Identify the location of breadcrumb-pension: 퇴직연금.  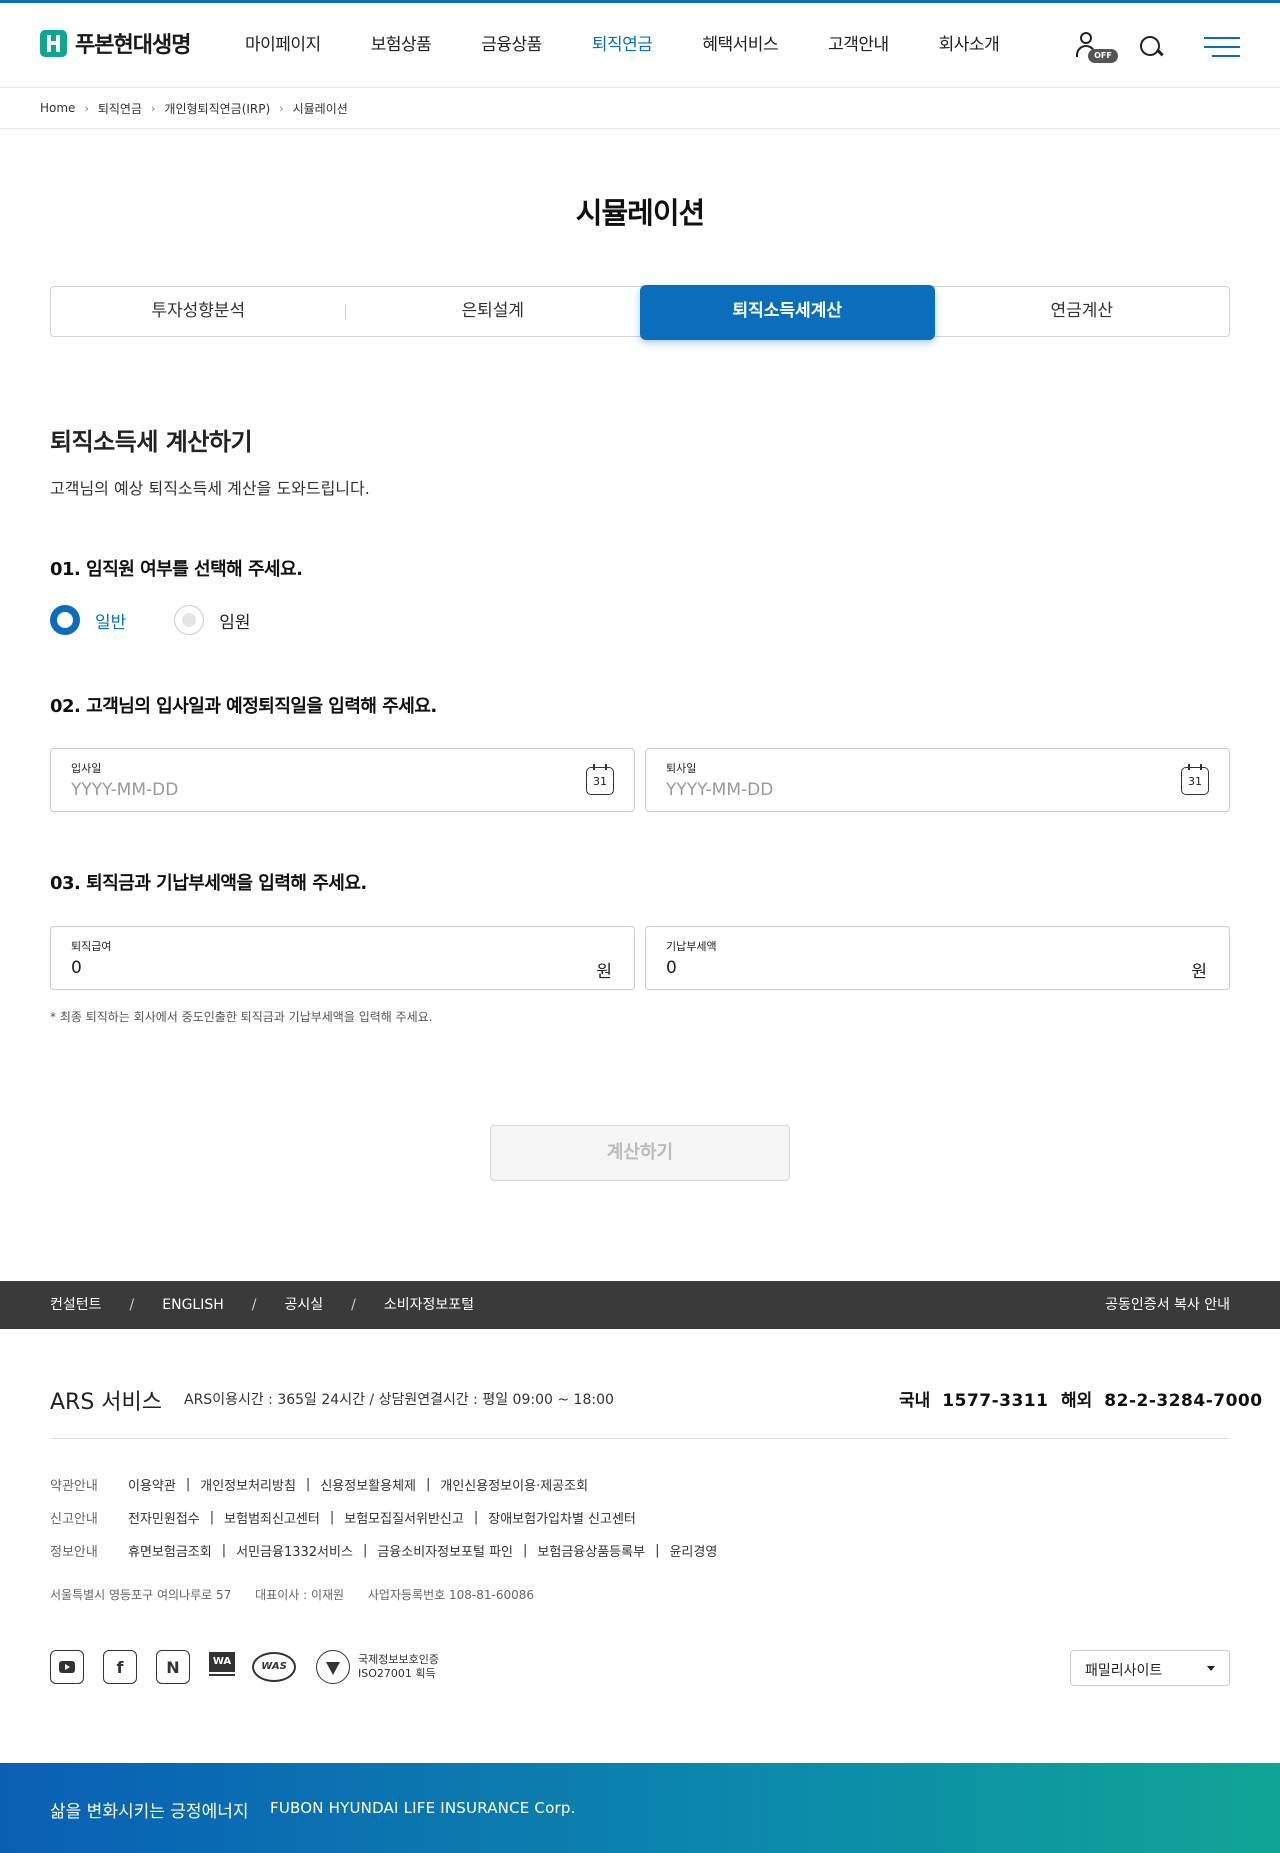
(120, 108).